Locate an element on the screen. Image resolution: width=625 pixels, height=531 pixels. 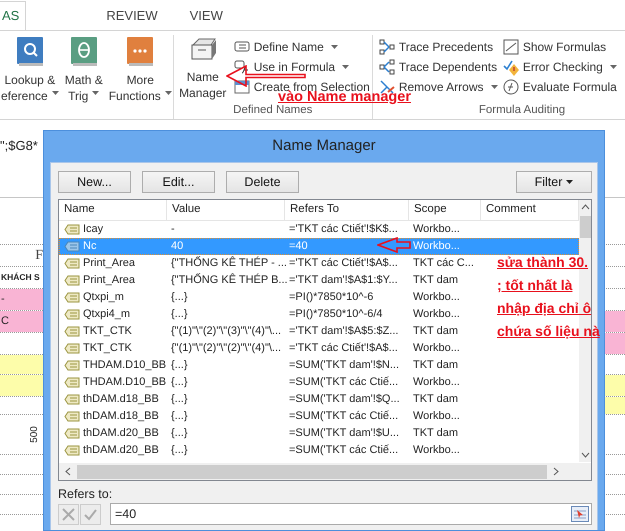
filter-button: Filter is located at coordinates (554, 182).